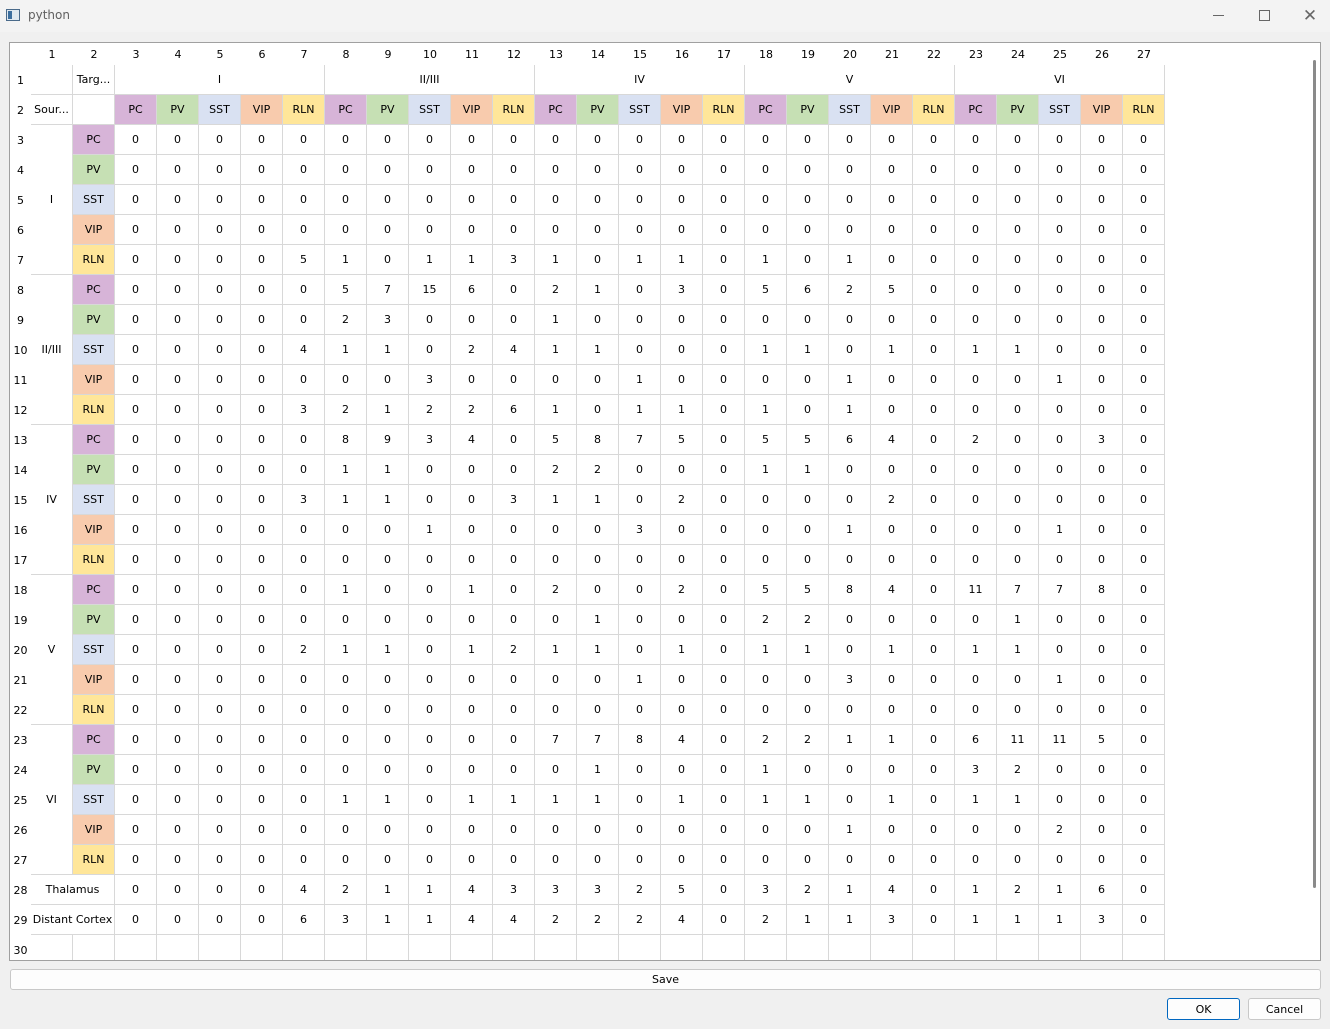 The width and height of the screenshot is (1330, 1029). What do you see at coordinates (94, 54) in the screenshot?
I see `column-header: 2` at bounding box center [94, 54].